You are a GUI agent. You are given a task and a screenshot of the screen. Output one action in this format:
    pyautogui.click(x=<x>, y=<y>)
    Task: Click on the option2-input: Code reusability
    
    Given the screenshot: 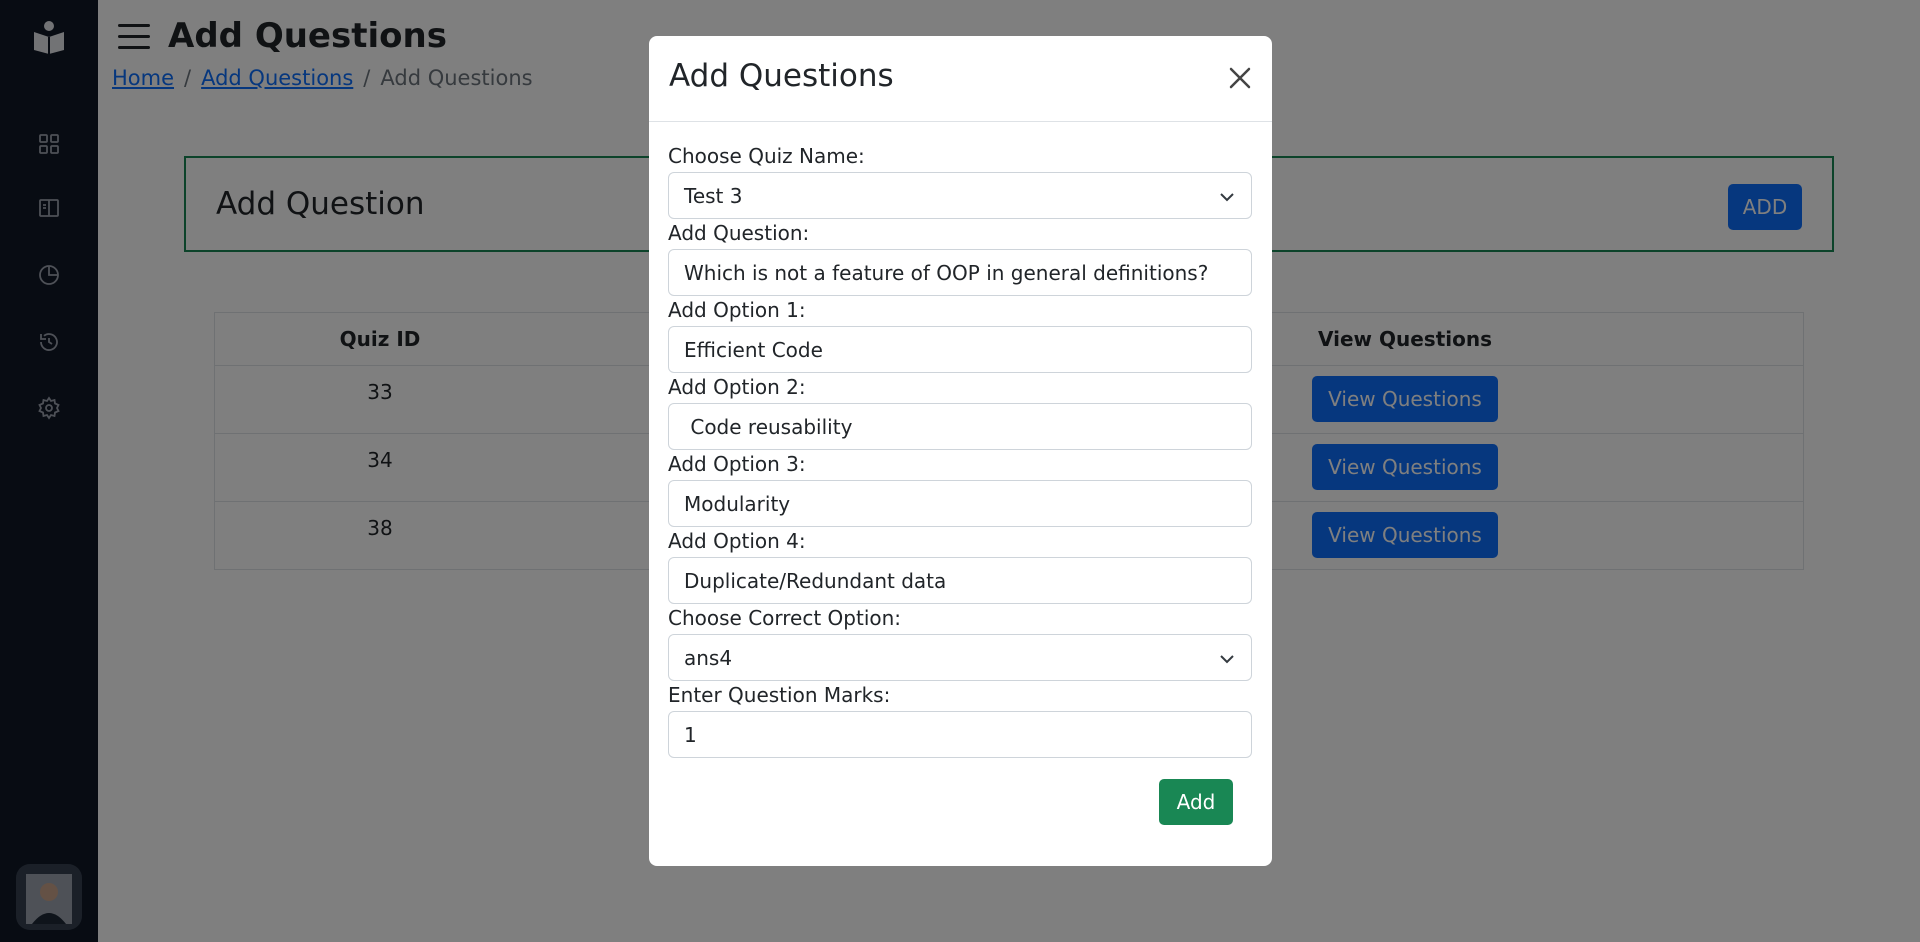 What is the action you would take?
    pyautogui.click(x=960, y=426)
    